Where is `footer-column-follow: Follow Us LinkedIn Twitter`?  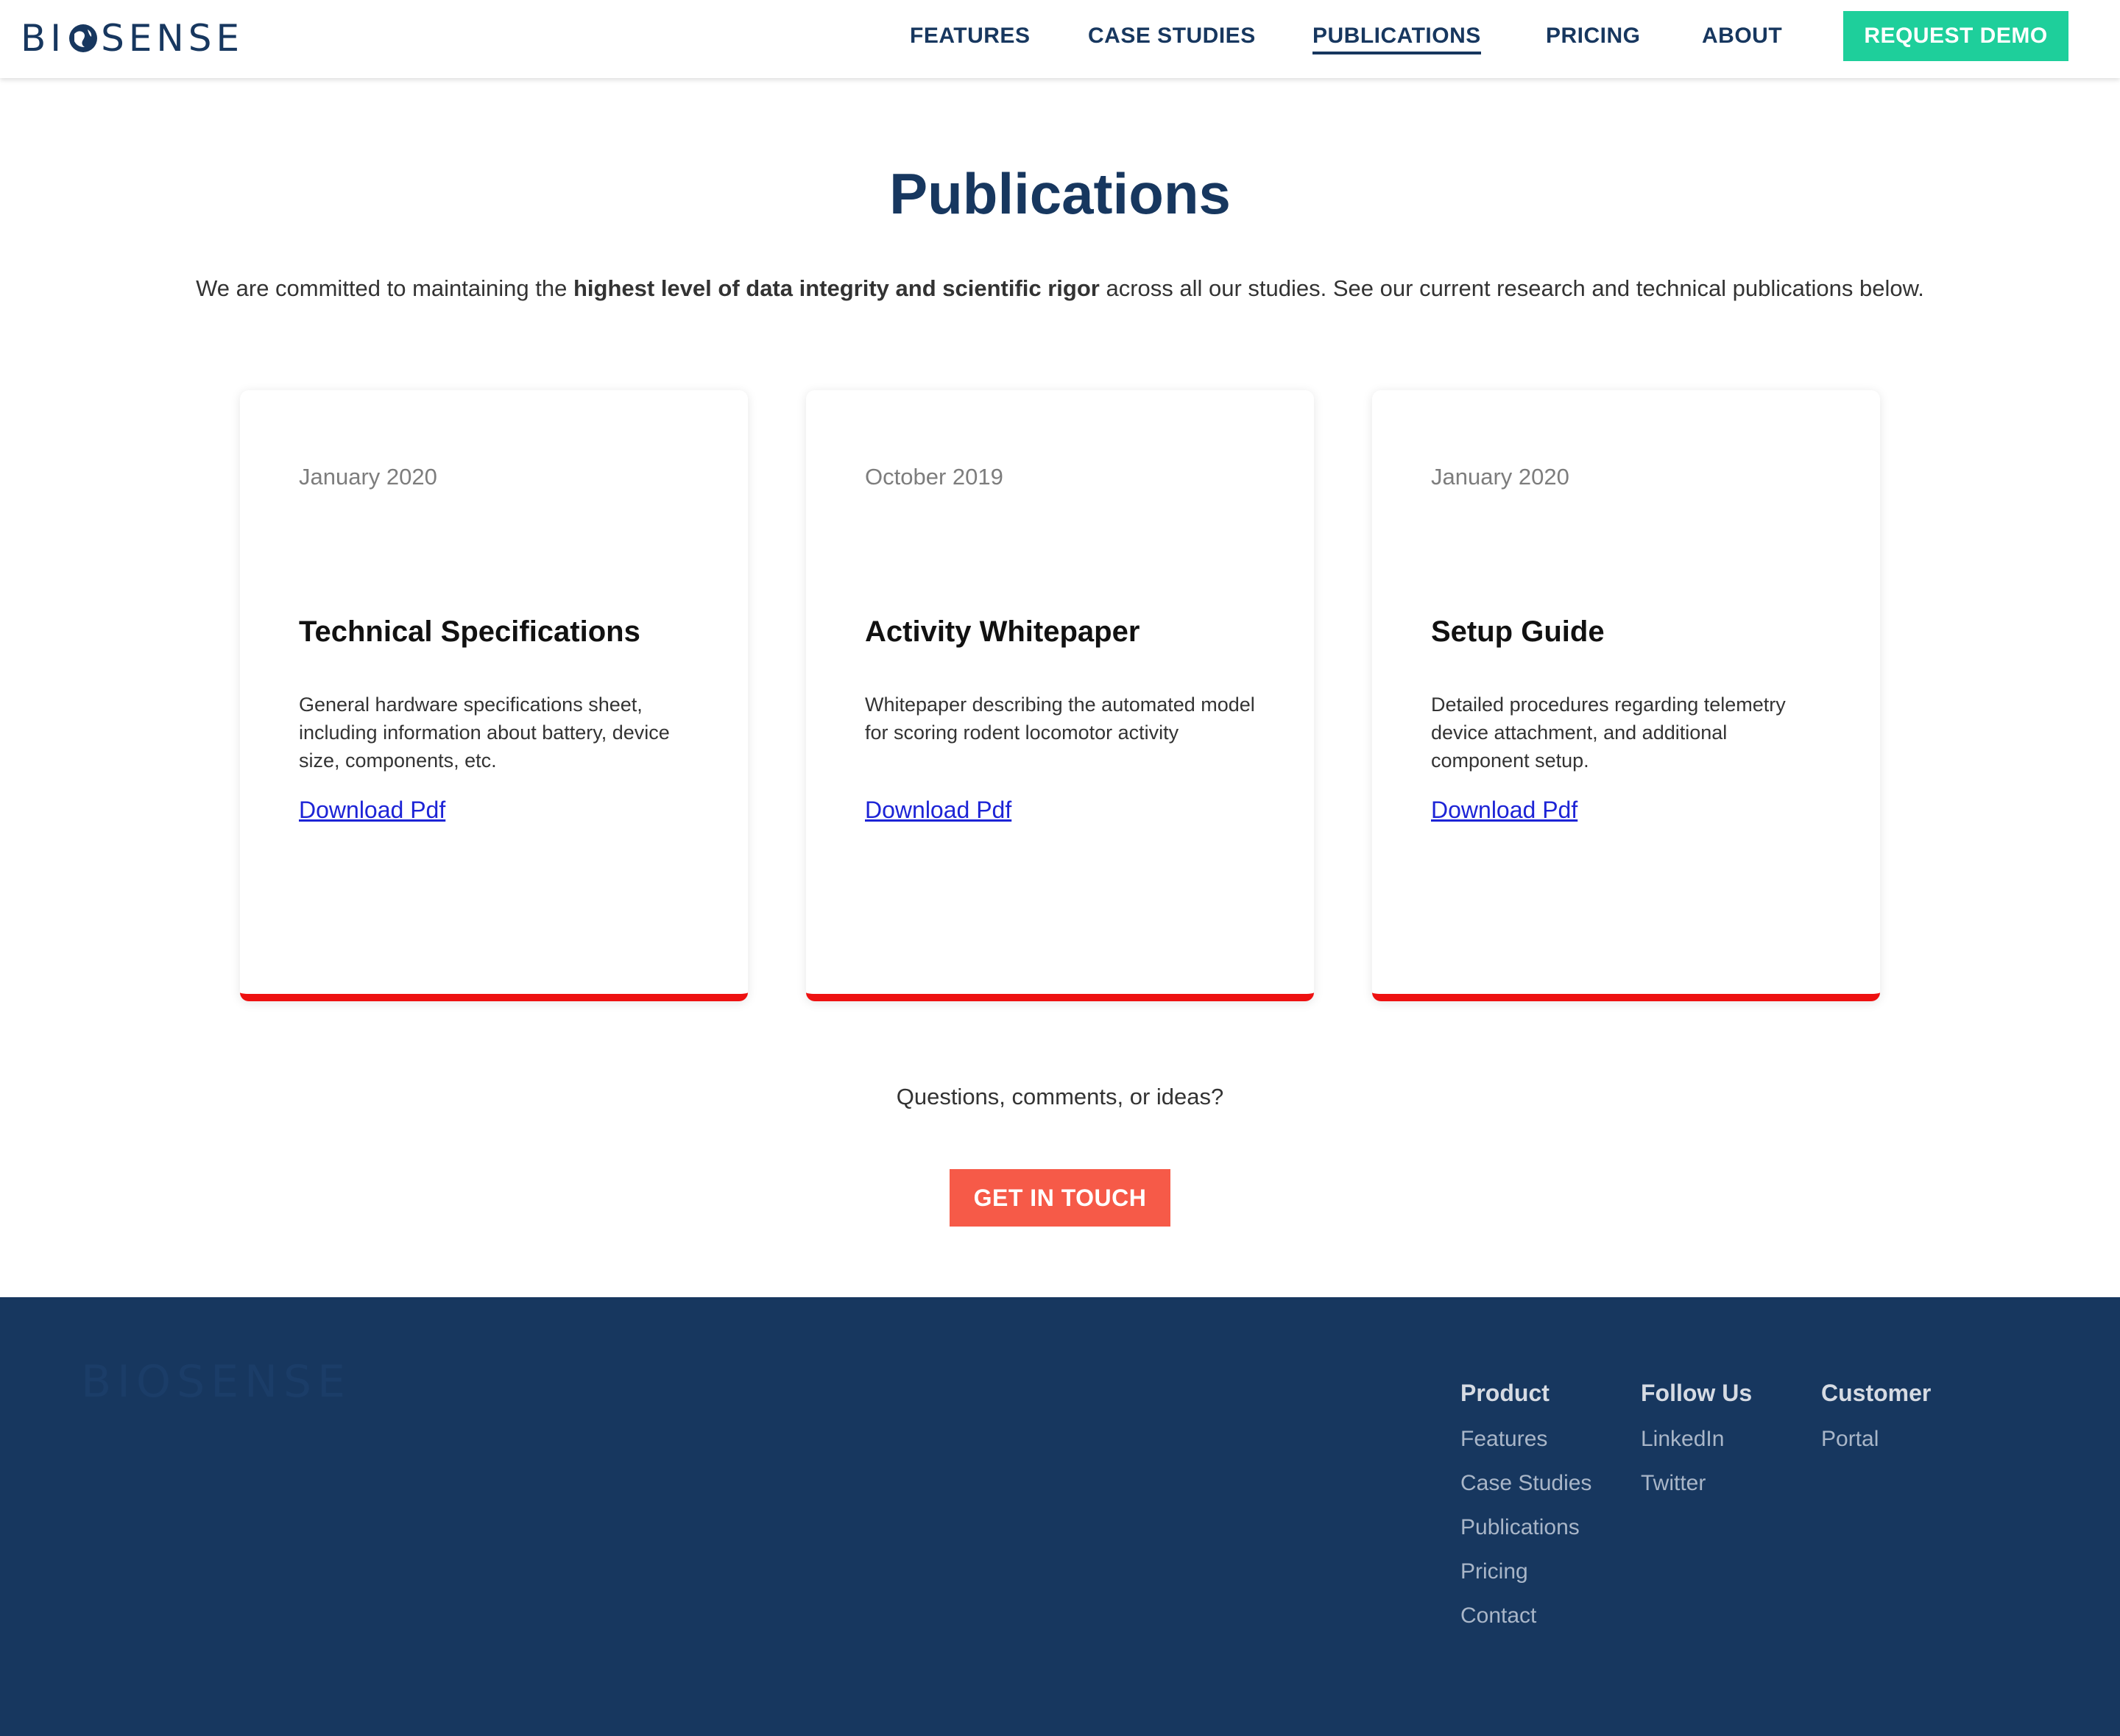 footer-column-follow: Follow Us LinkedIn Twitter is located at coordinates (1696, 1448).